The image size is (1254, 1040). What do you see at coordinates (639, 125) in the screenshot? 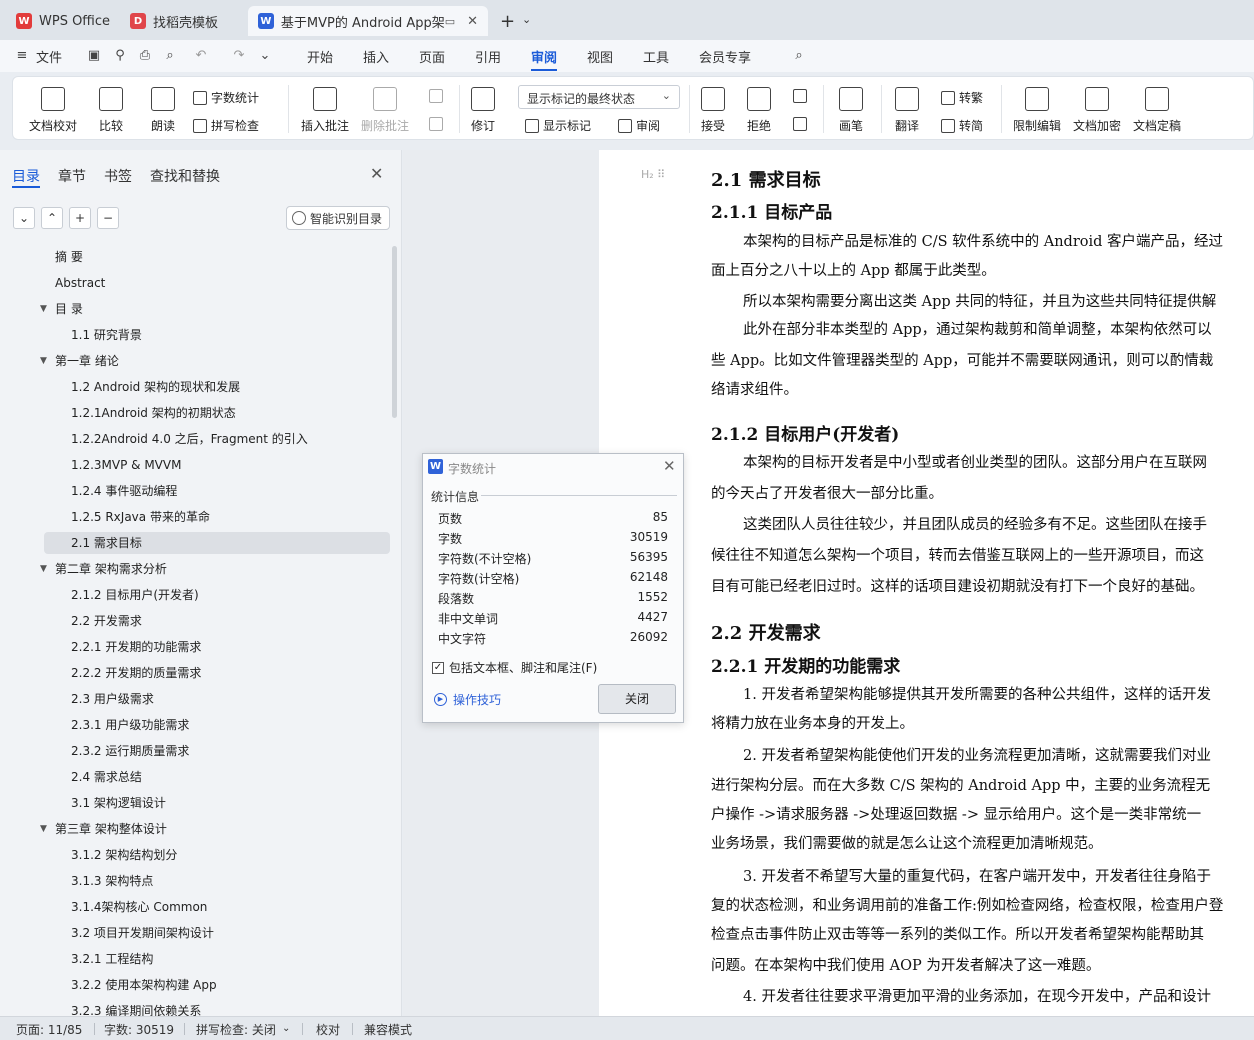
I see `review-pane-button: 审阅` at bounding box center [639, 125].